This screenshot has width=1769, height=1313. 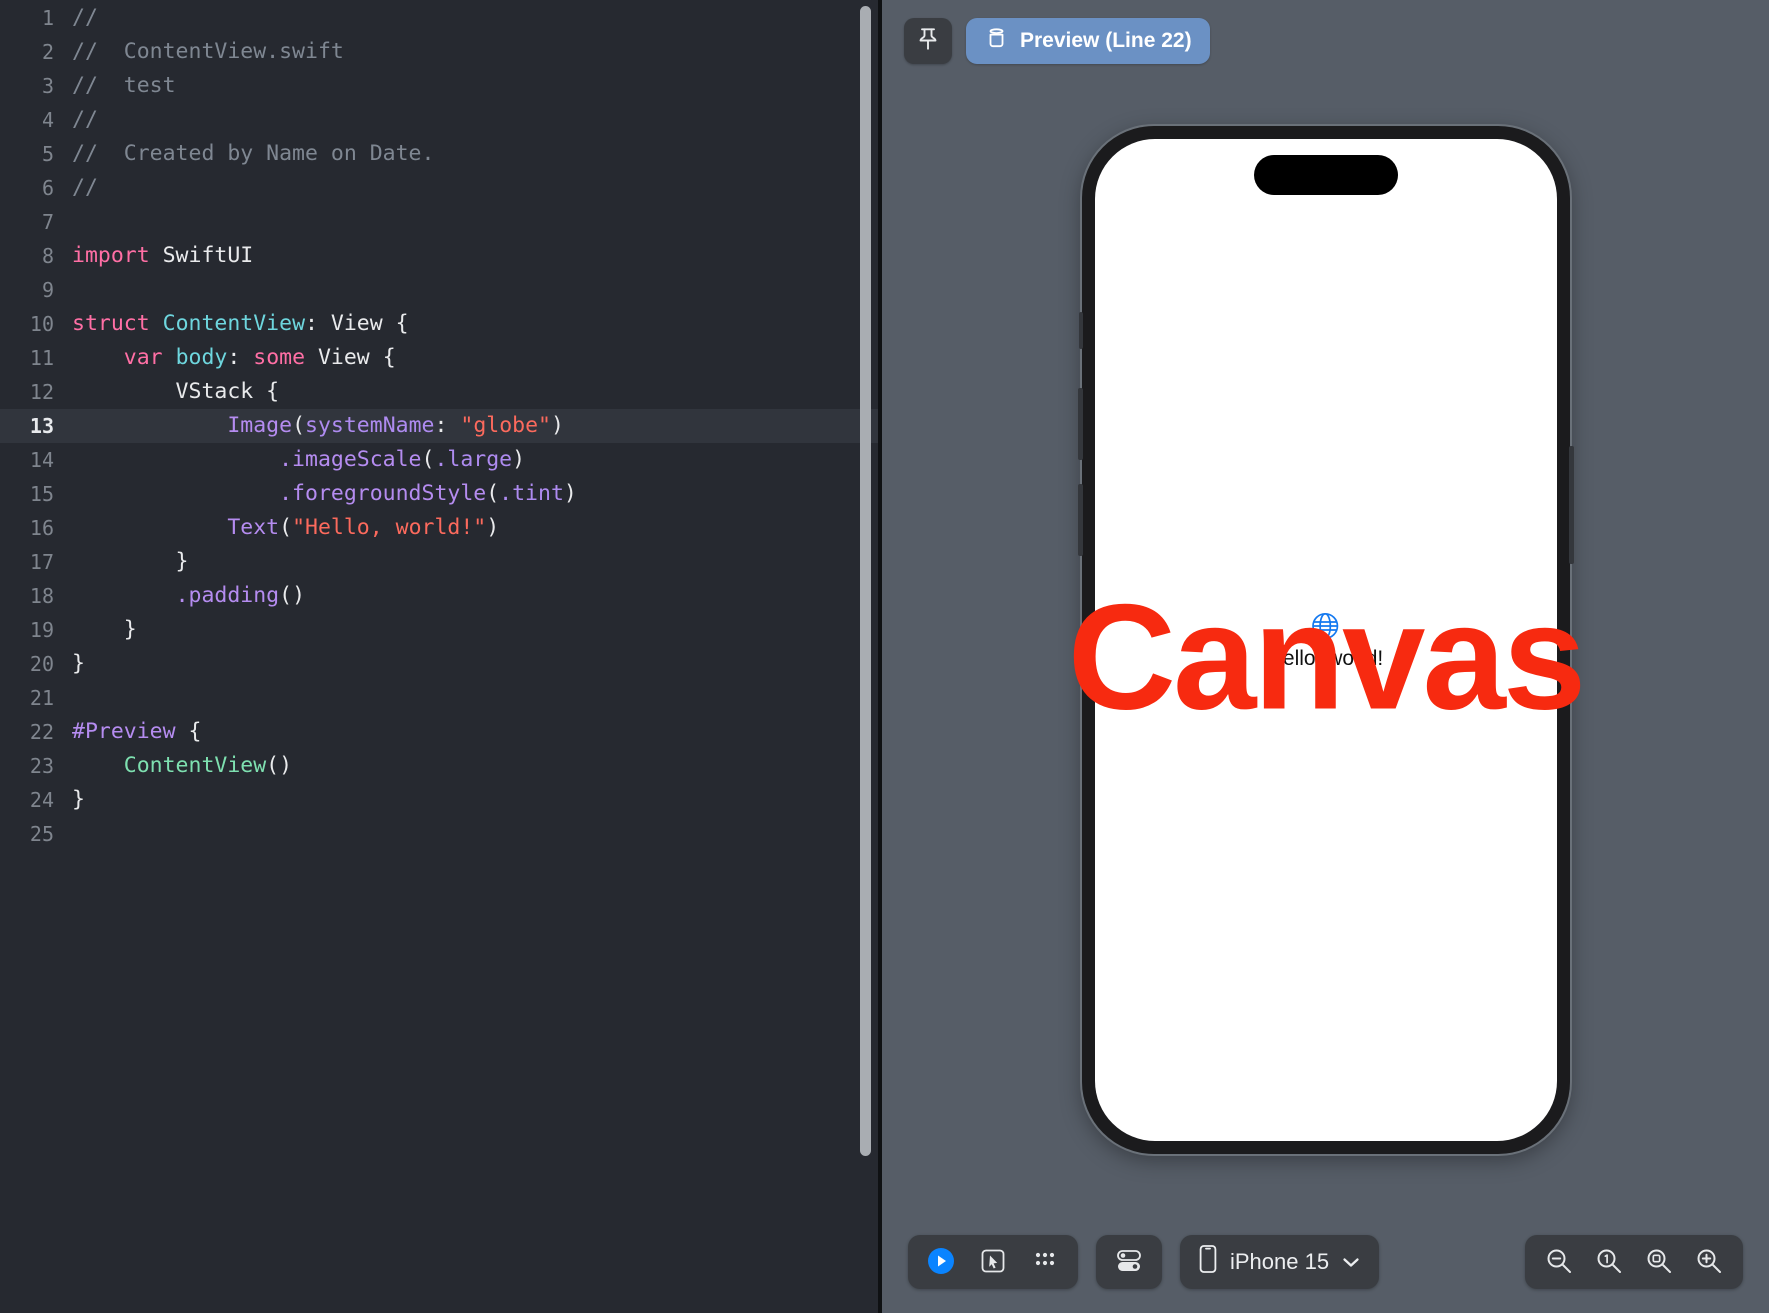 What do you see at coordinates (441, 698) in the screenshot?
I see `code-line-21: 21` at bounding box center [441, 698].